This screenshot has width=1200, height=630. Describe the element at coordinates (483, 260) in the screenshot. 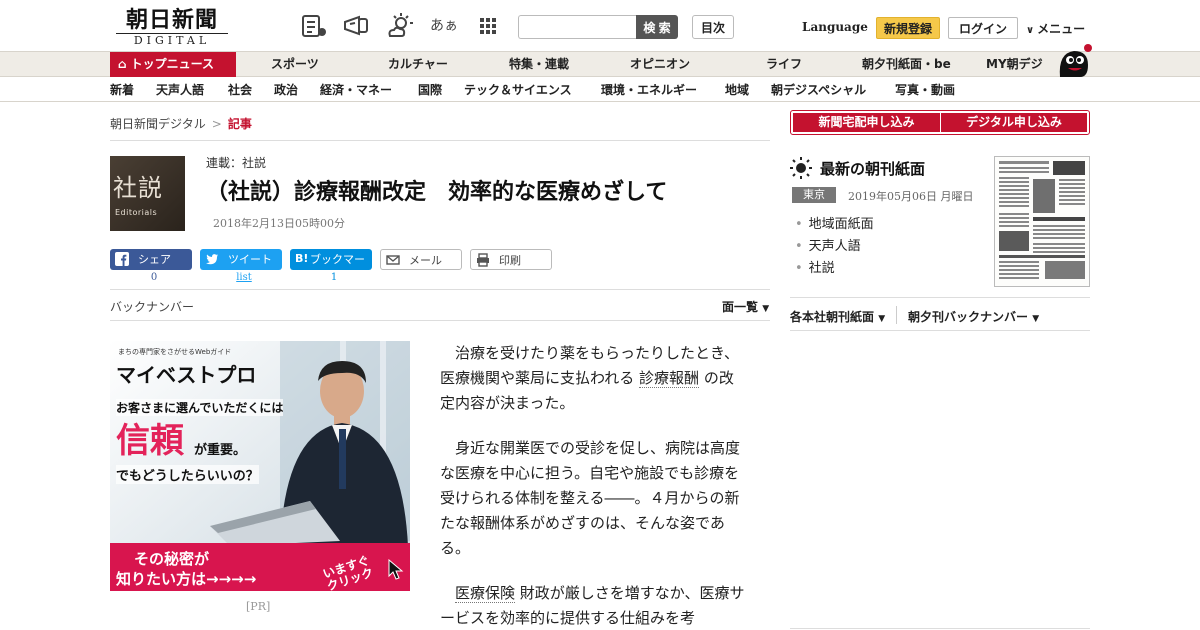

I see `printer-icon` at that location.